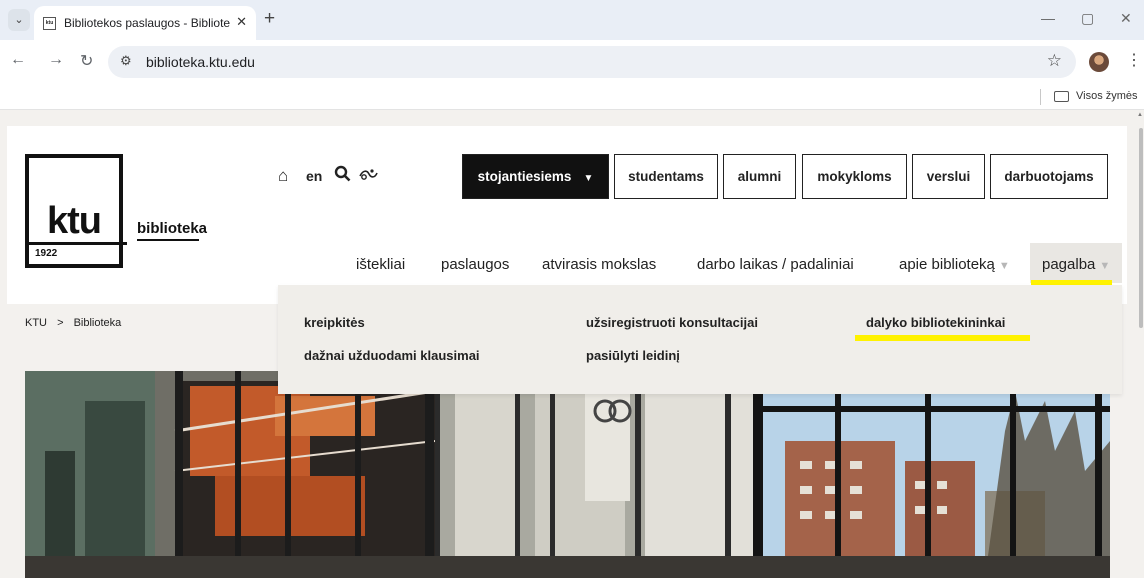  What do you see at coordinates (126, 61) in the screenshot?
I see `site-settings-icon: ⚙` at bounding box center [126, 61].